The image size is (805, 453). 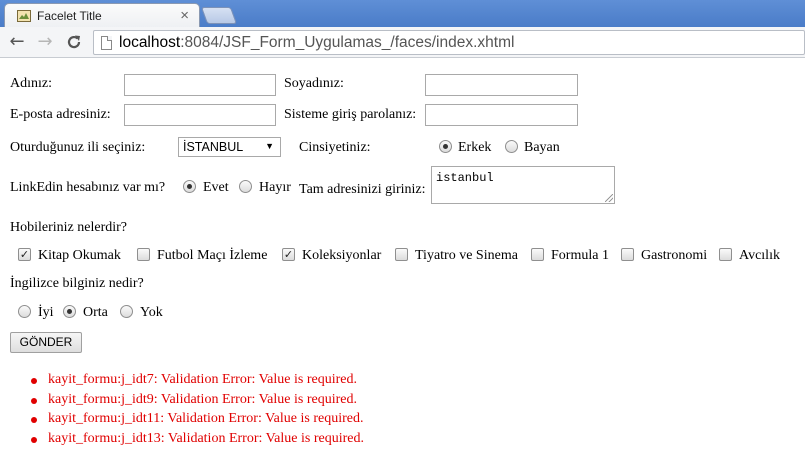 What do you see at coordinates (542, 147) in the screenshot?
I see `gender-option-bayan: Bayan` at bounding box center [542, 147].